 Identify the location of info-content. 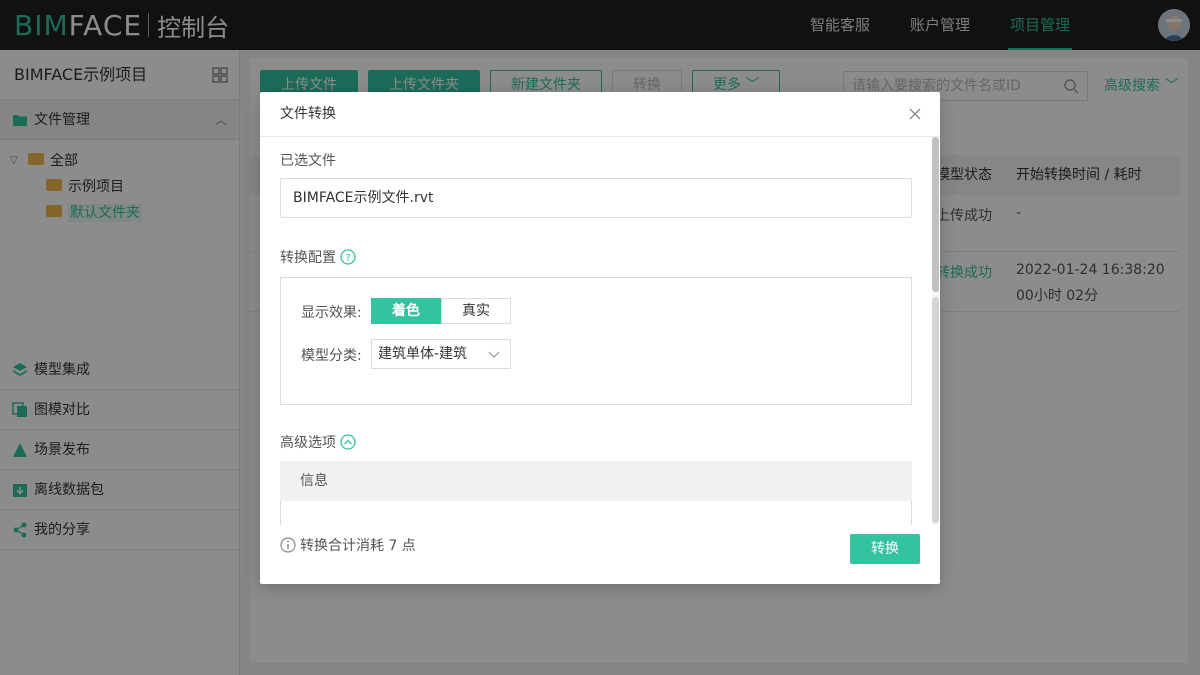
(596, 513).